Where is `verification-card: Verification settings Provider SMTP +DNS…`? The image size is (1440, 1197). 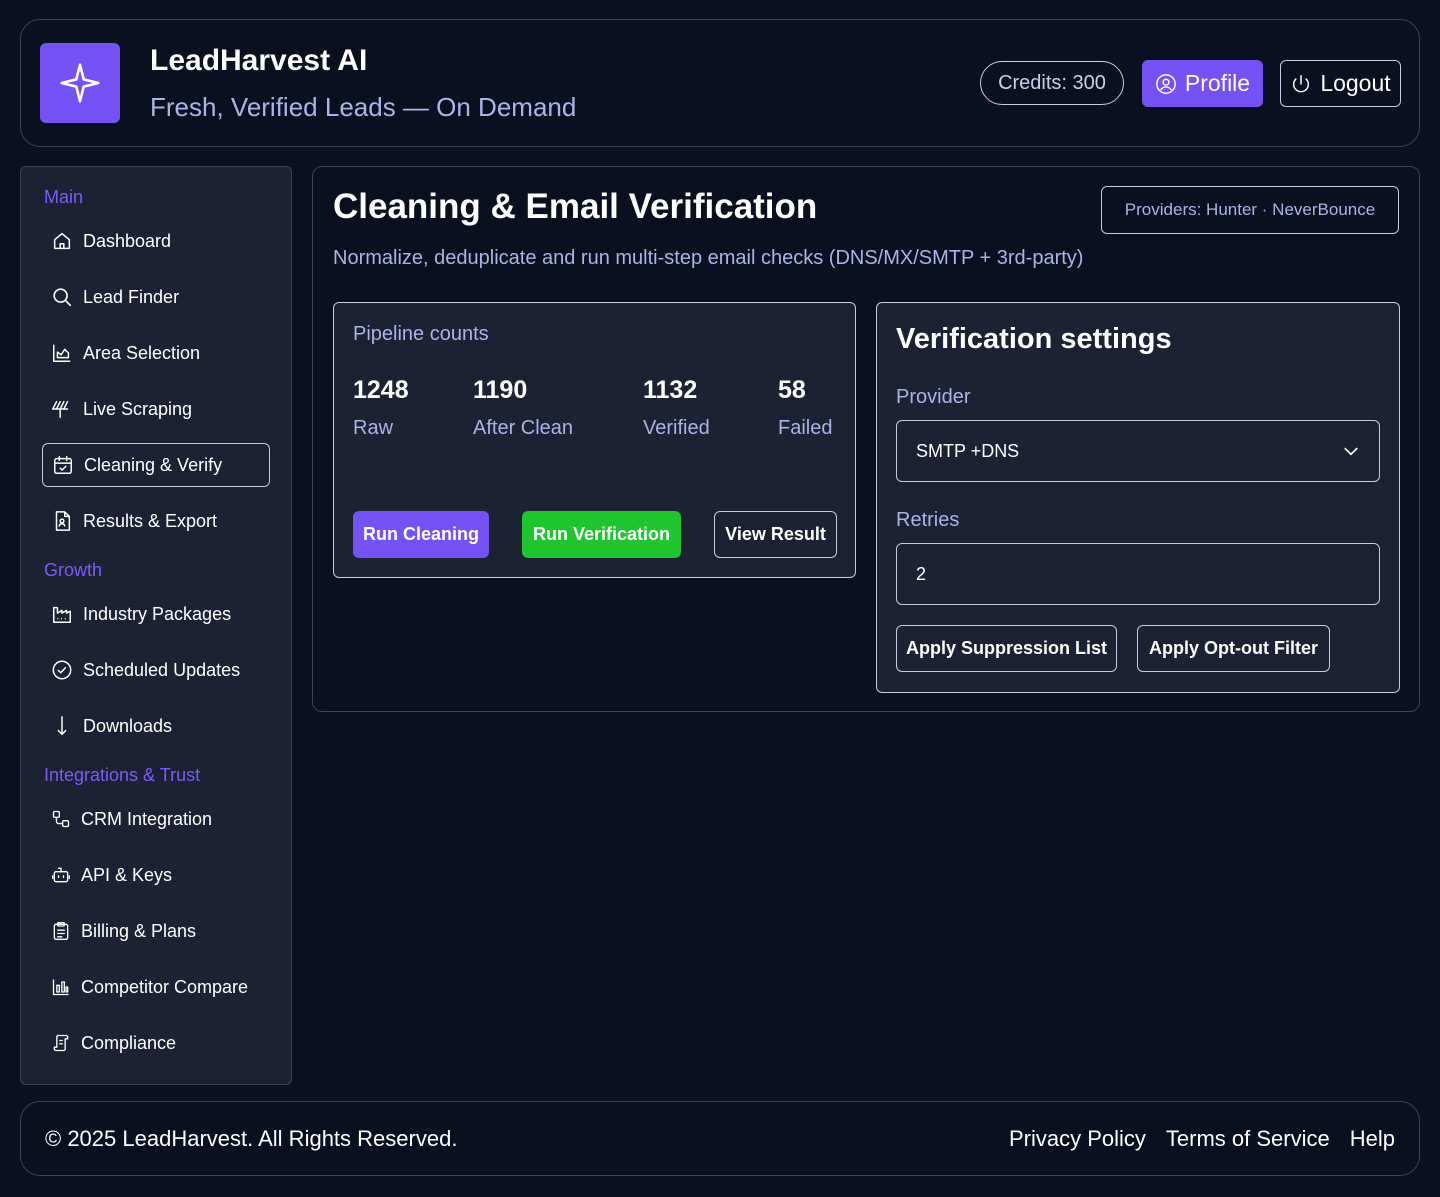
verification-card: Verification settings Provider SMTP +DNS… is located at coordinates (1138, 497).